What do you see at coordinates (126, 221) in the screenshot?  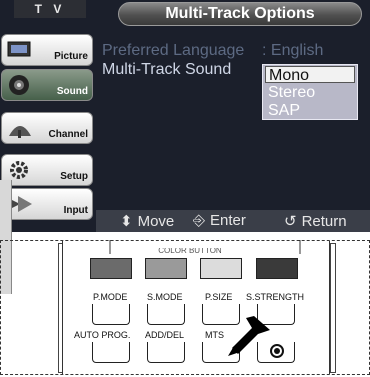 I see `up-down-arrow-icon: ⬍` at bounding box center [126, 221].